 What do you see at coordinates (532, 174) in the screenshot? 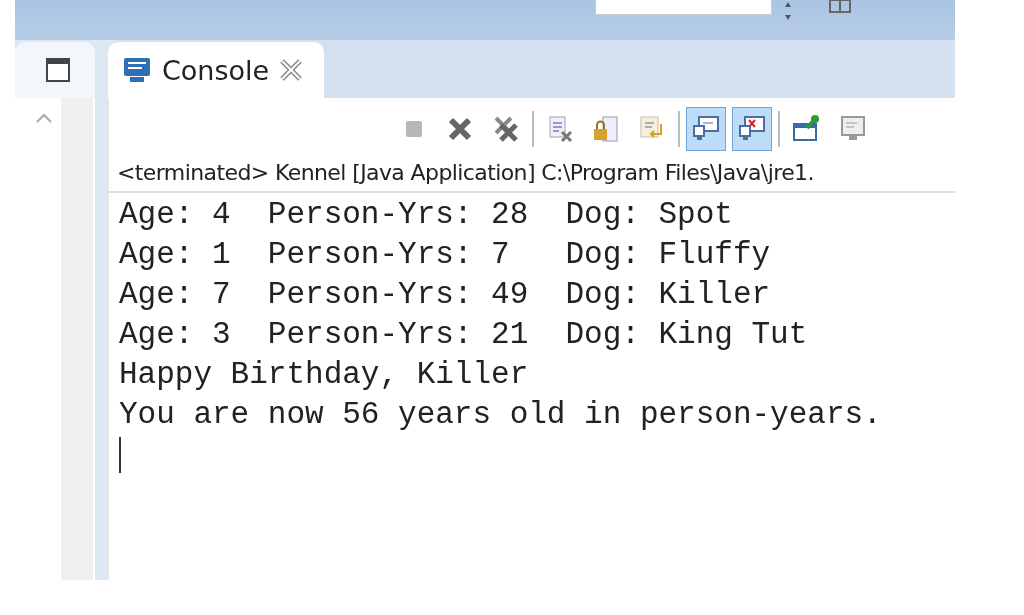
I see `status-line: <terminated> Kennel [Java Application] C:\Program Files\Java\jre1.` at bounding box center [532, 174].